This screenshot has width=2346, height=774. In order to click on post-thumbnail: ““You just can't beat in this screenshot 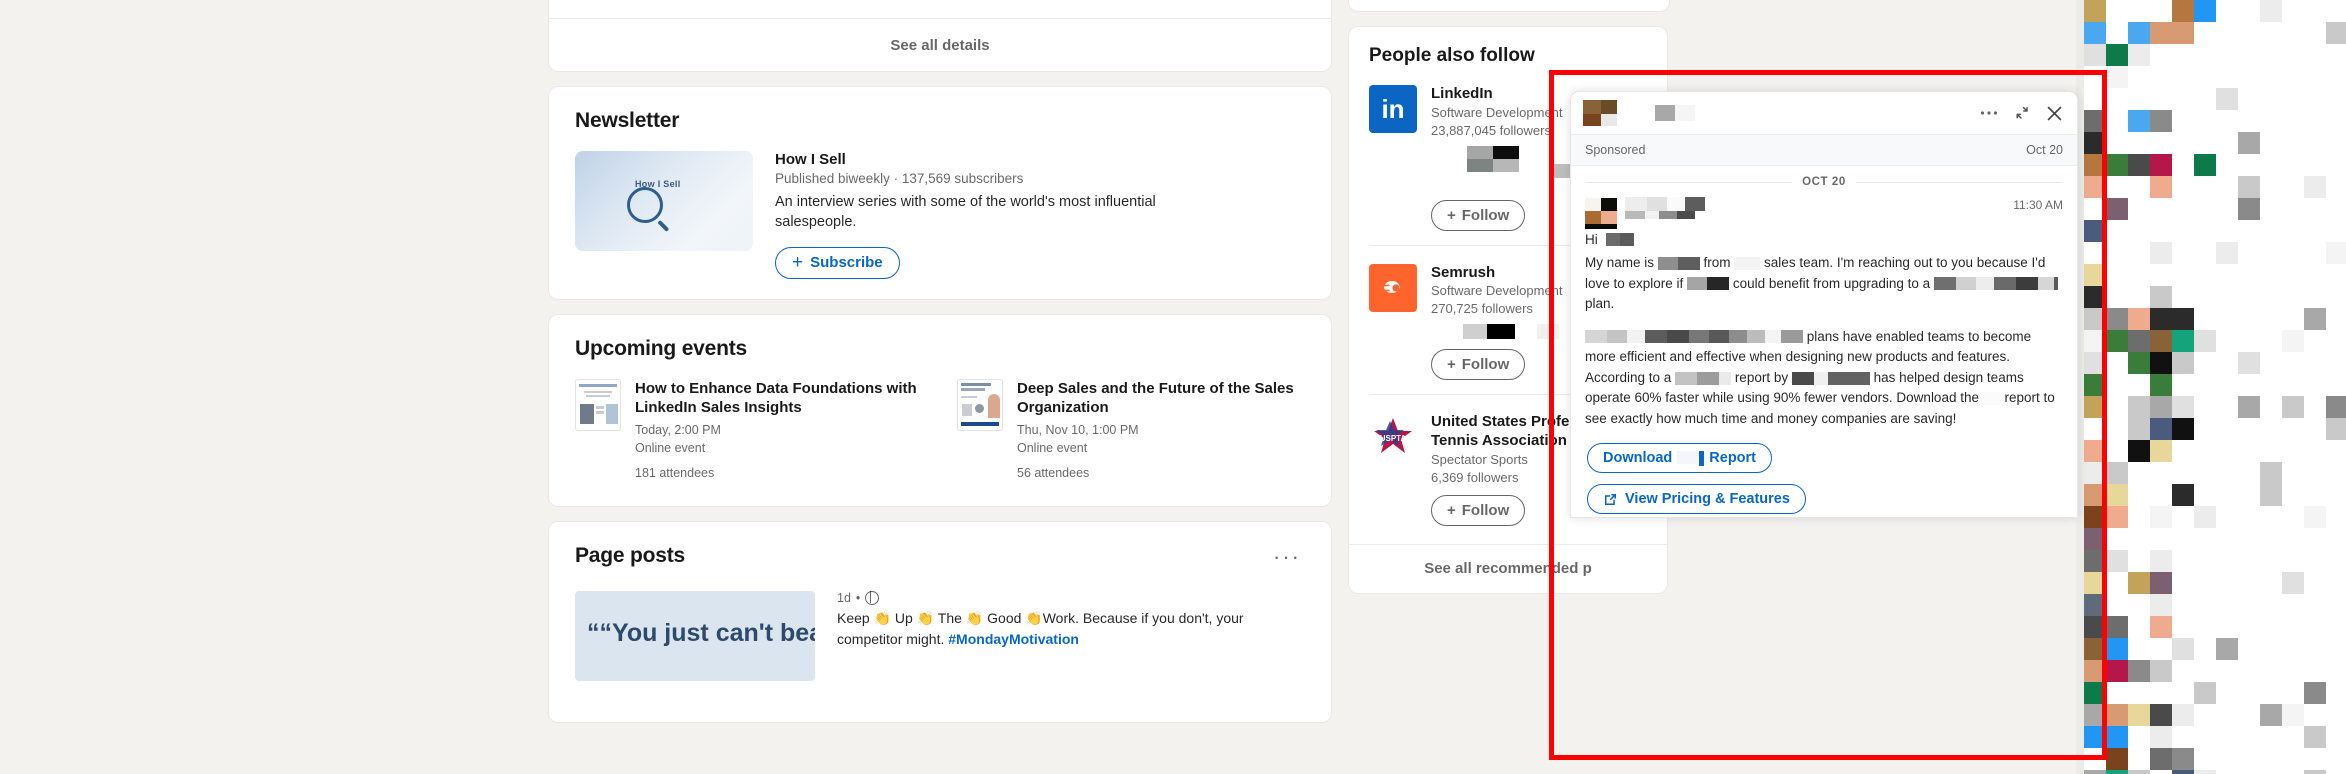, I will do `click(695, 636)`.